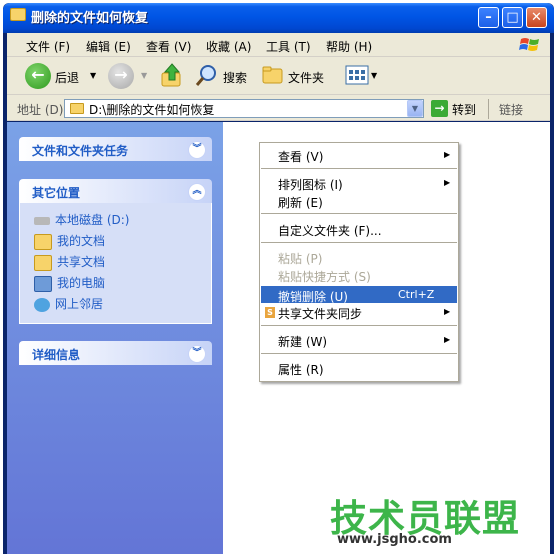  Describe the element at coordinates (310, 184) in the screenshot. I see `menu-item-arrange-icons: 排列图标 (I)` at that location.